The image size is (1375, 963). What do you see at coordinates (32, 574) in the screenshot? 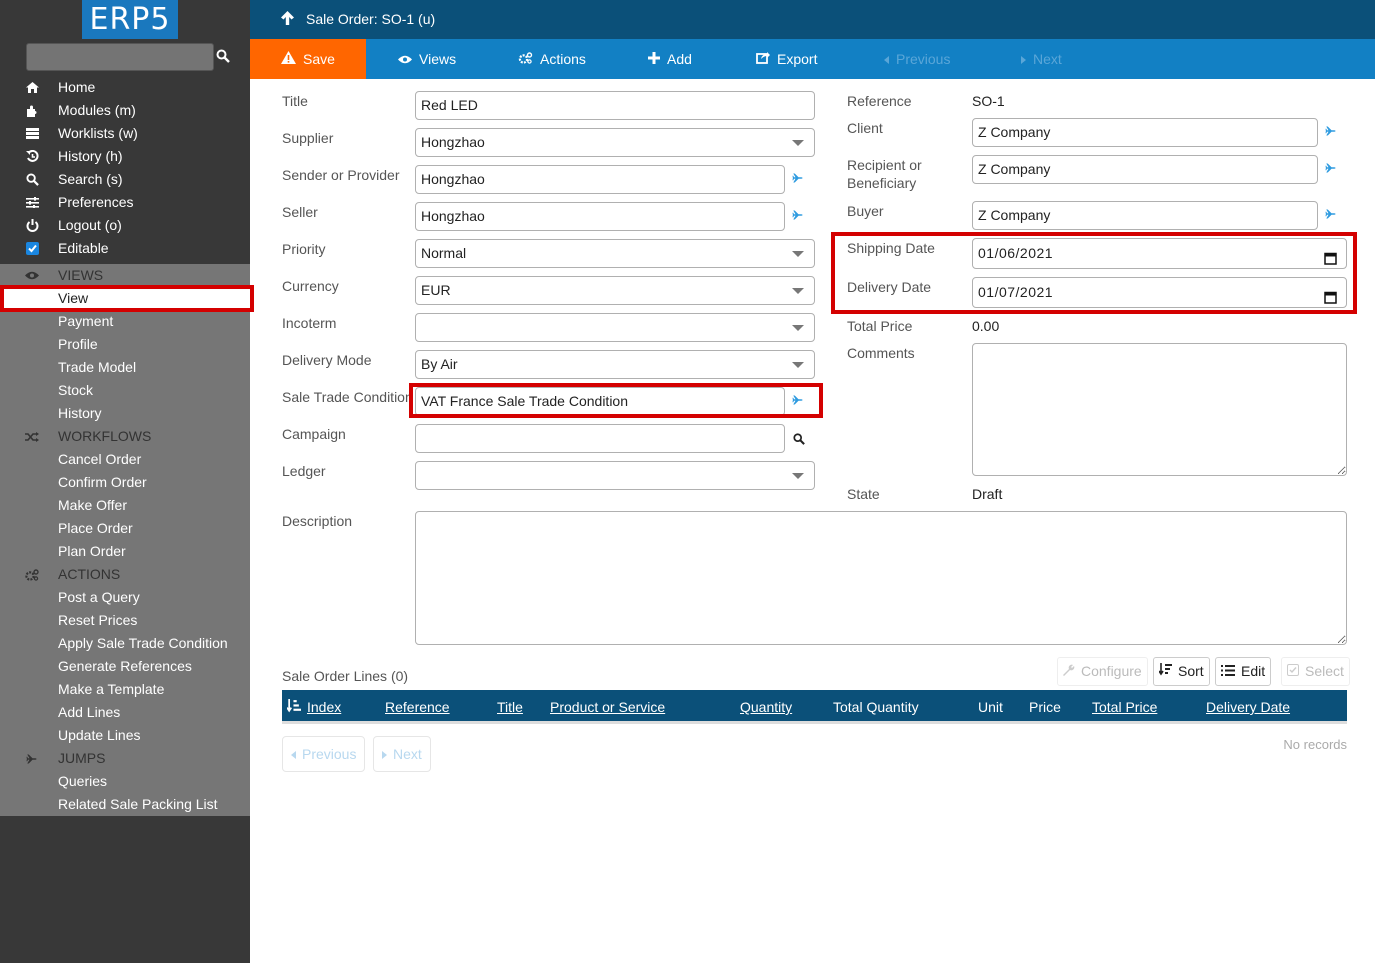
I see `cogs-icon` at bounding box center [32, 574].